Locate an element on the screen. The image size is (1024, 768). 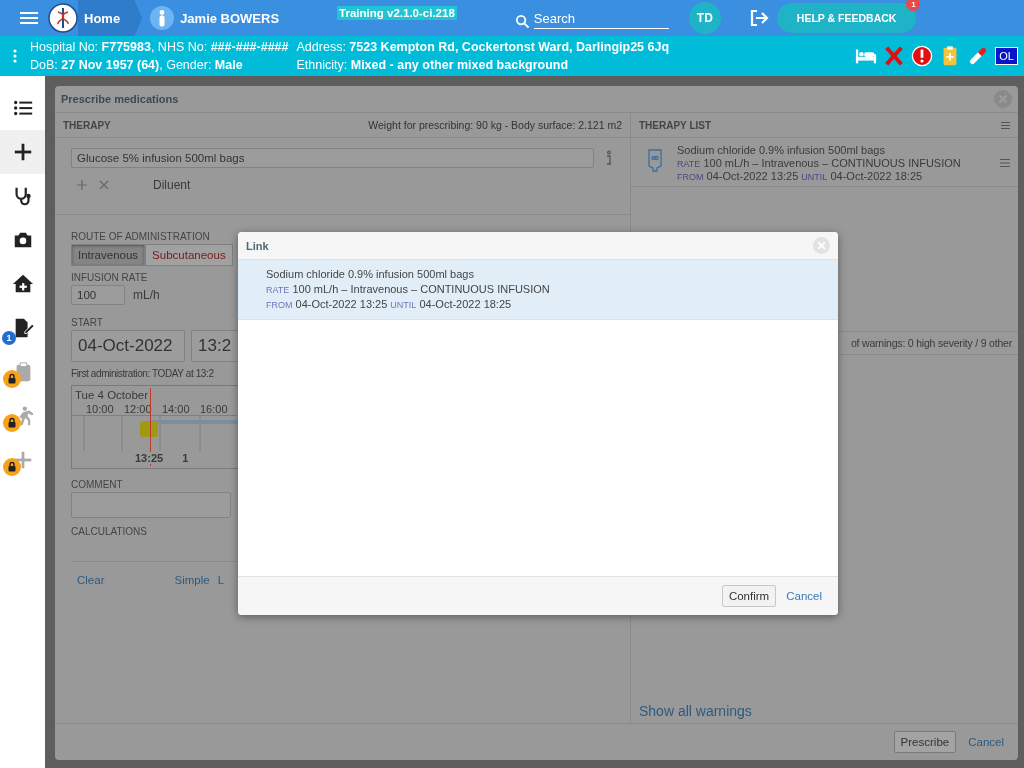
build-label: Training v2.1.0-ci.218 is located at coordinates (397, 13).